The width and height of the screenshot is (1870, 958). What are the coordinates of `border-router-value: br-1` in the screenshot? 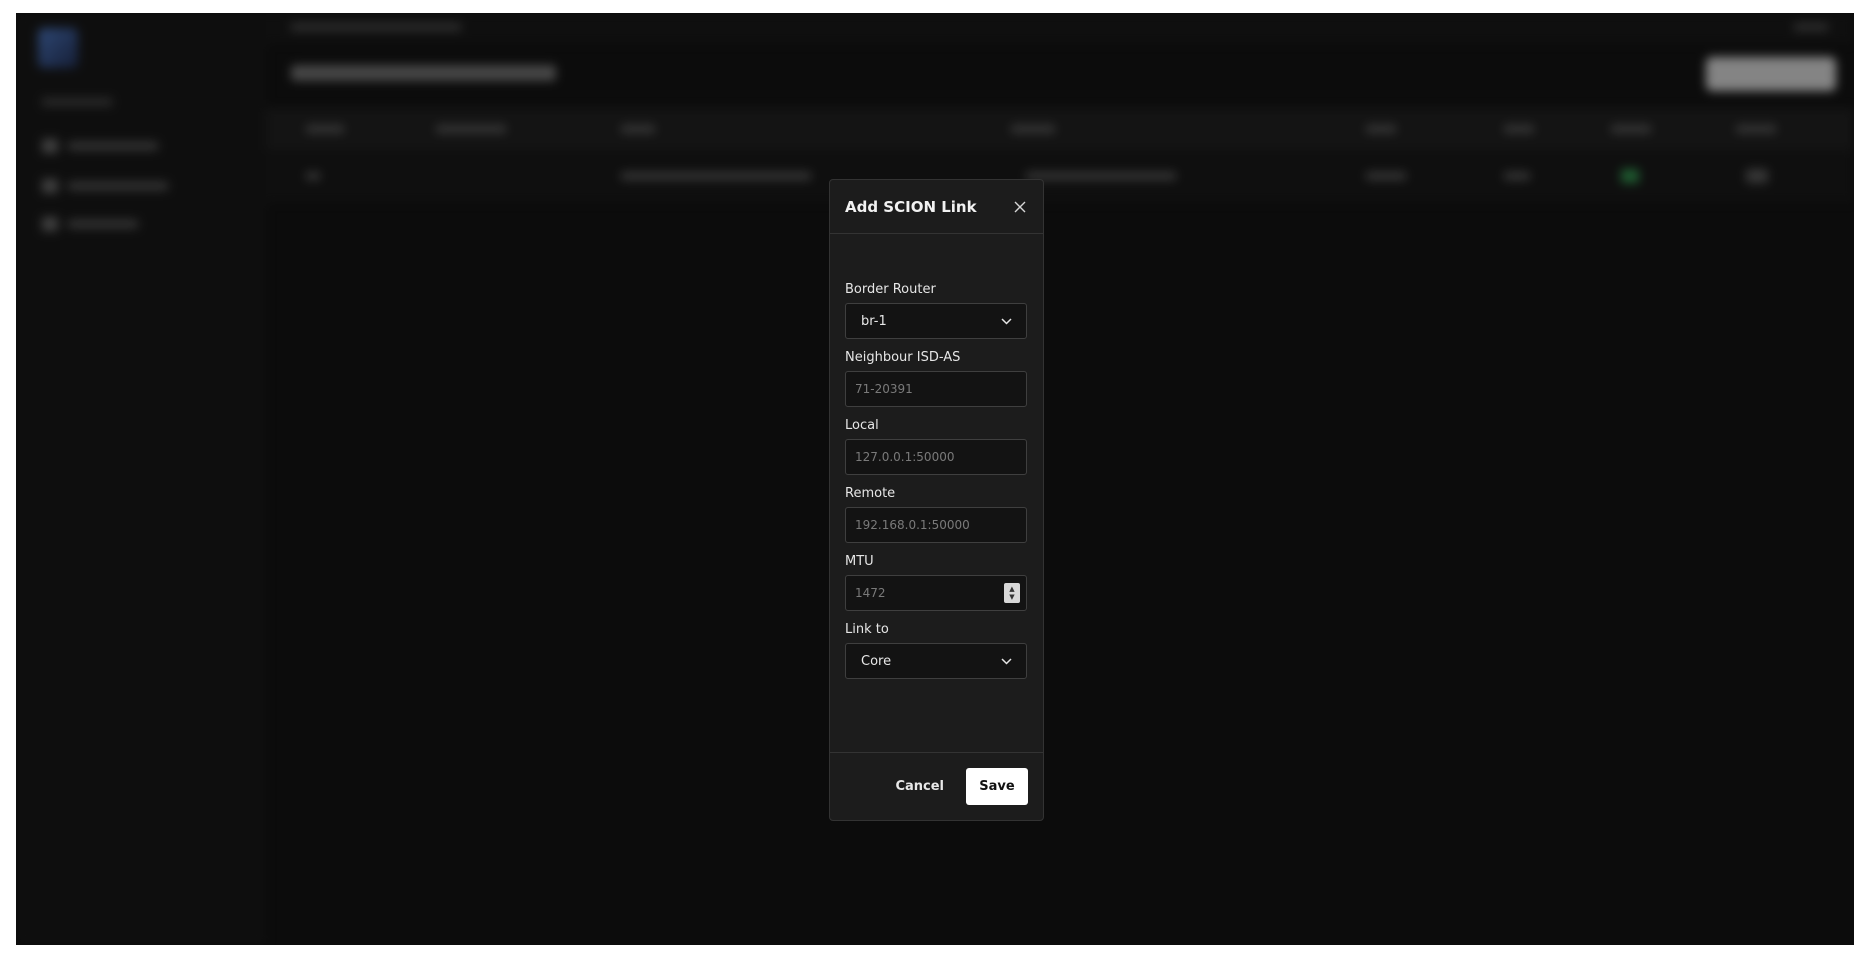 It's located at (874, 321).